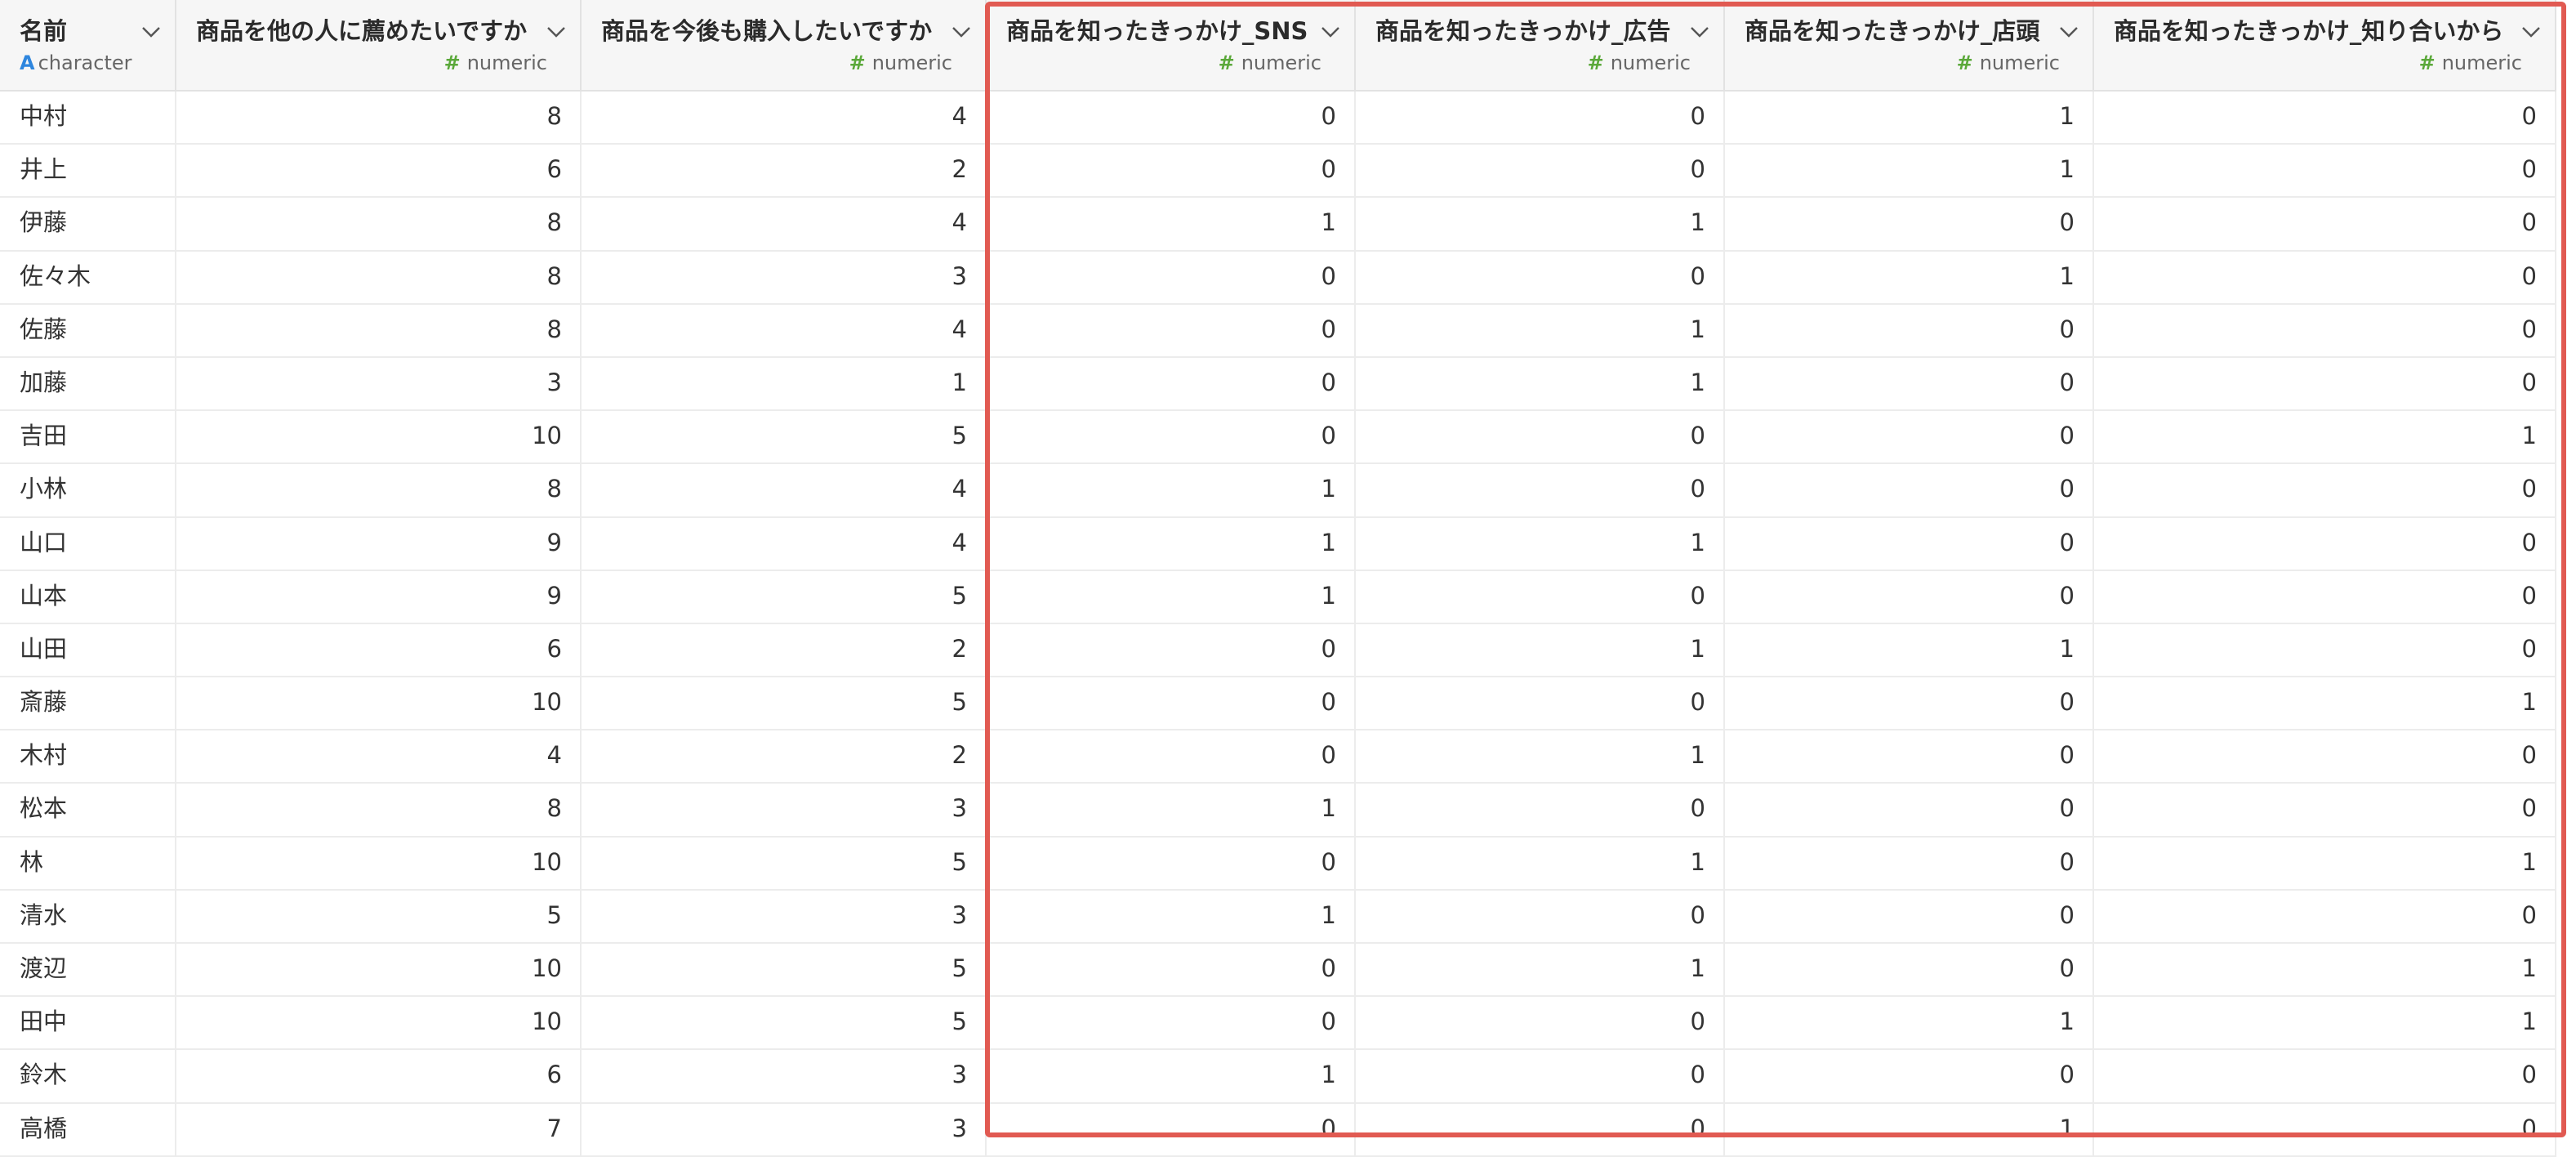 This screenshot has height=1157, width=2576. I want to click on table-cell: 高橋, so click(88, 1129).